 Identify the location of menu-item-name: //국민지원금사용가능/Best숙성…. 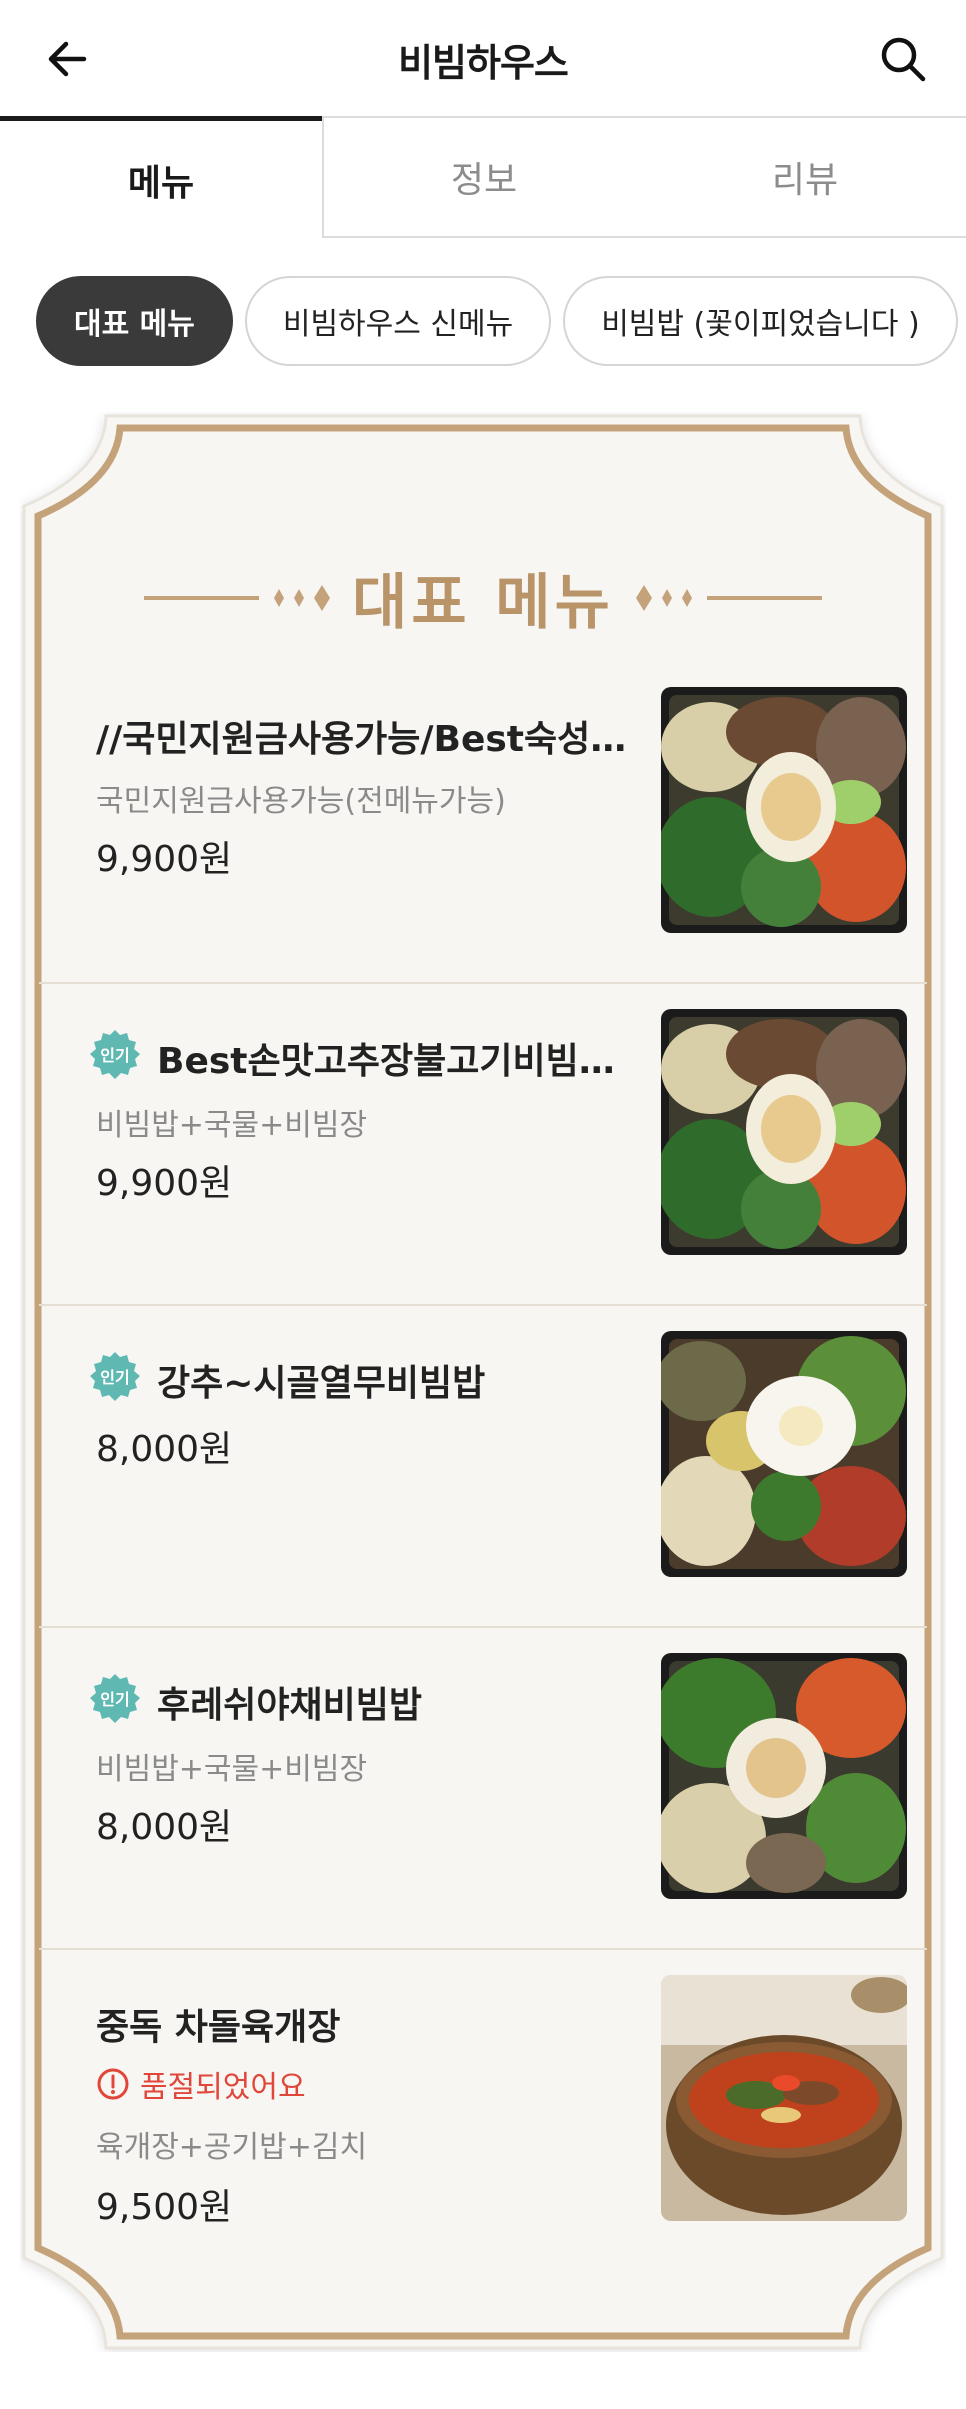
(361, 739).